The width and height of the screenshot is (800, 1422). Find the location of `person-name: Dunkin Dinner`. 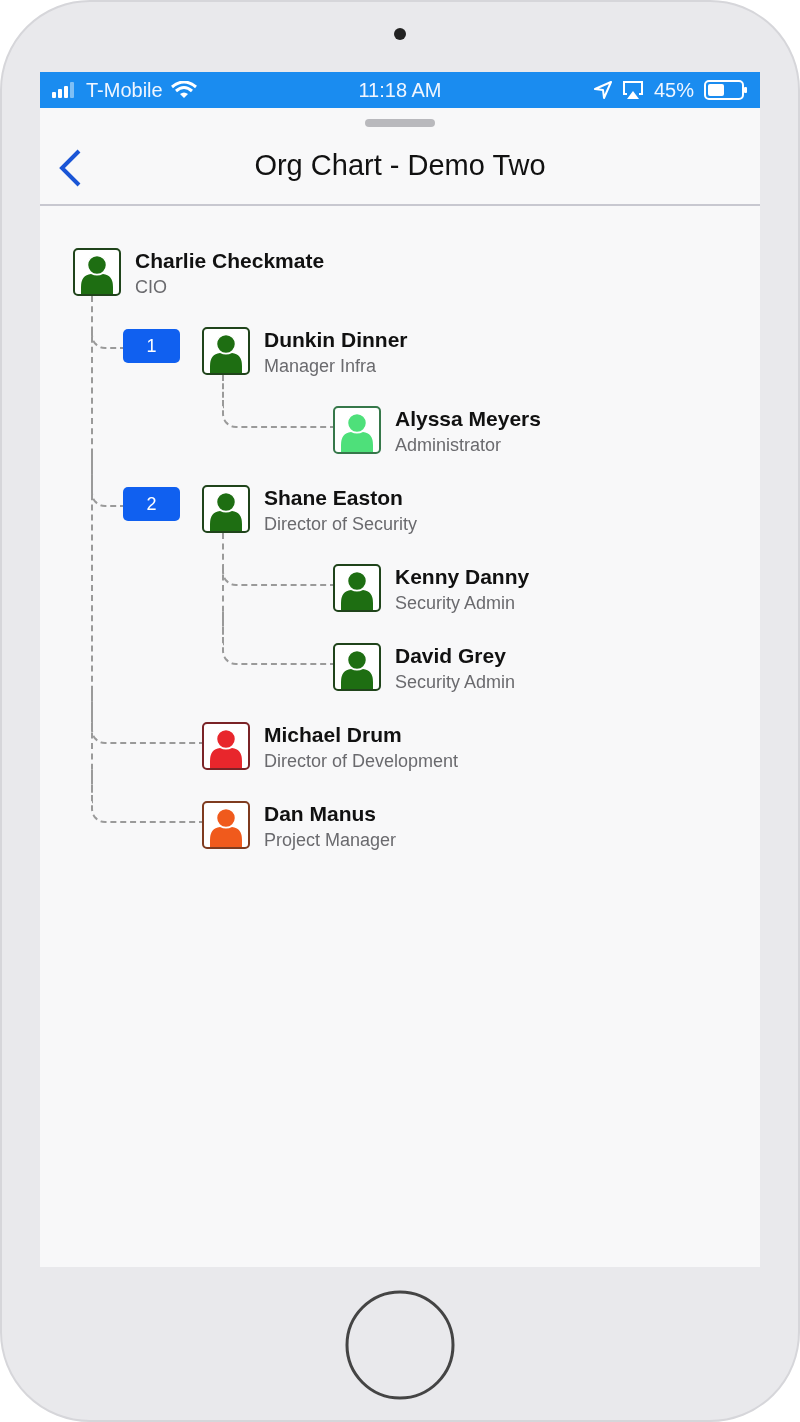

person-name: Dunkin Dinner is located at coordinates (336, 340).